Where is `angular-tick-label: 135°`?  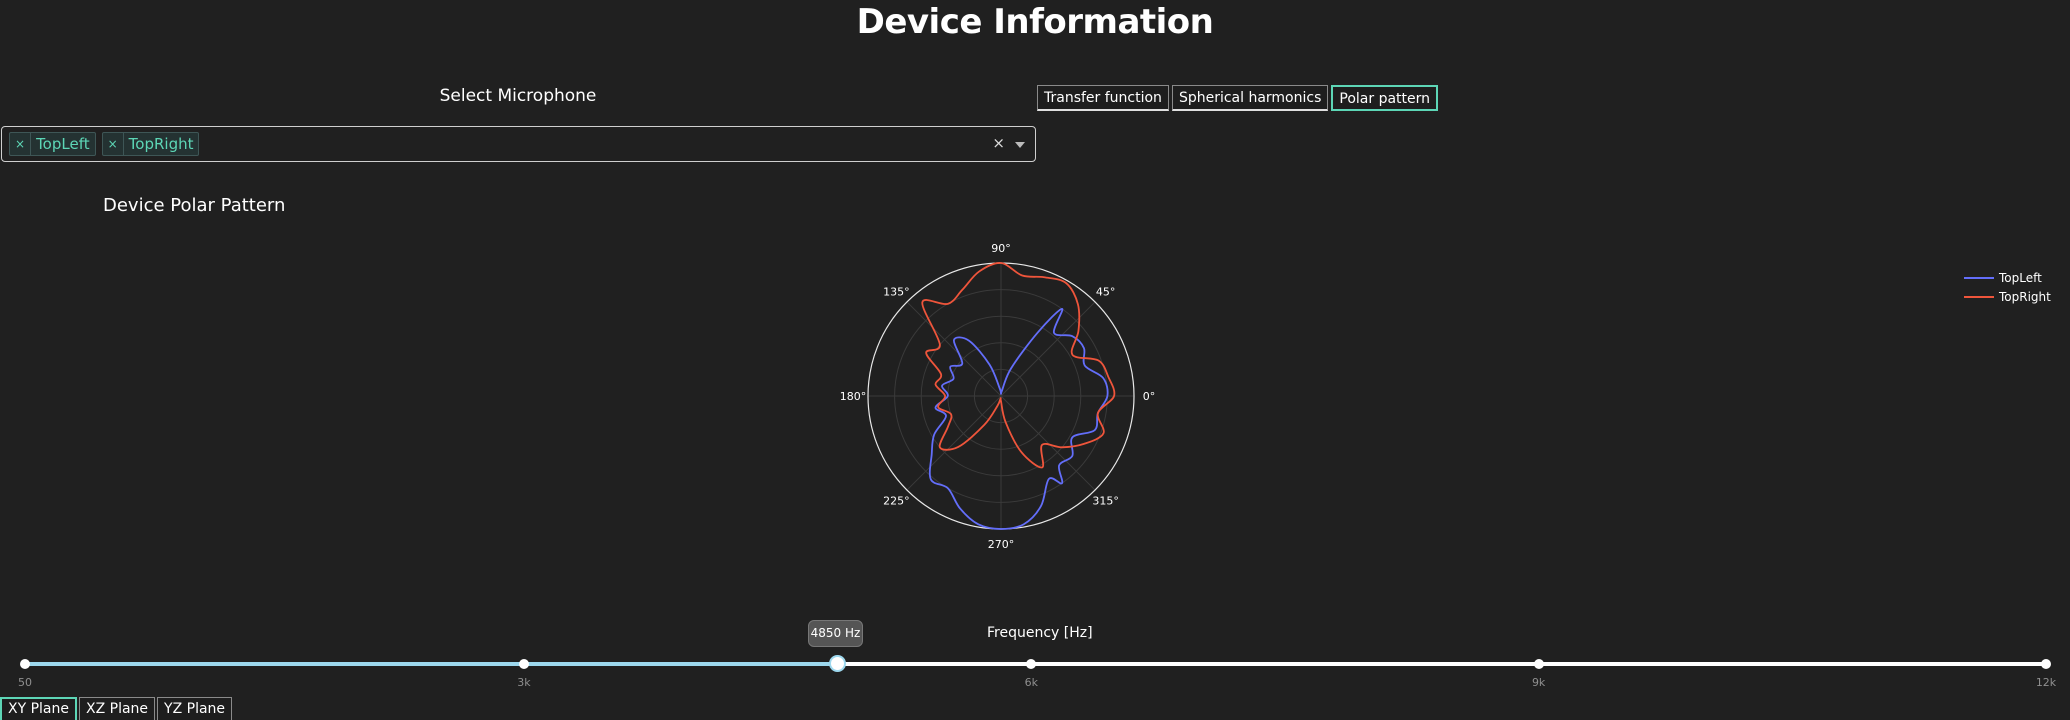 angular-tick-label: 135° is located at coordinates (896, 291).